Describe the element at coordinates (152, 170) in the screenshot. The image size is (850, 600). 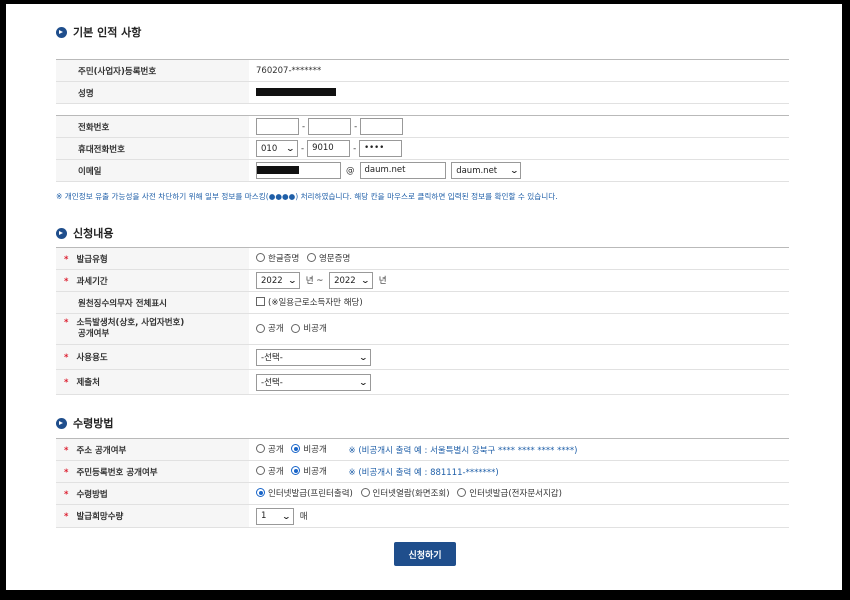
I see `email-label: 이메일` at that location.